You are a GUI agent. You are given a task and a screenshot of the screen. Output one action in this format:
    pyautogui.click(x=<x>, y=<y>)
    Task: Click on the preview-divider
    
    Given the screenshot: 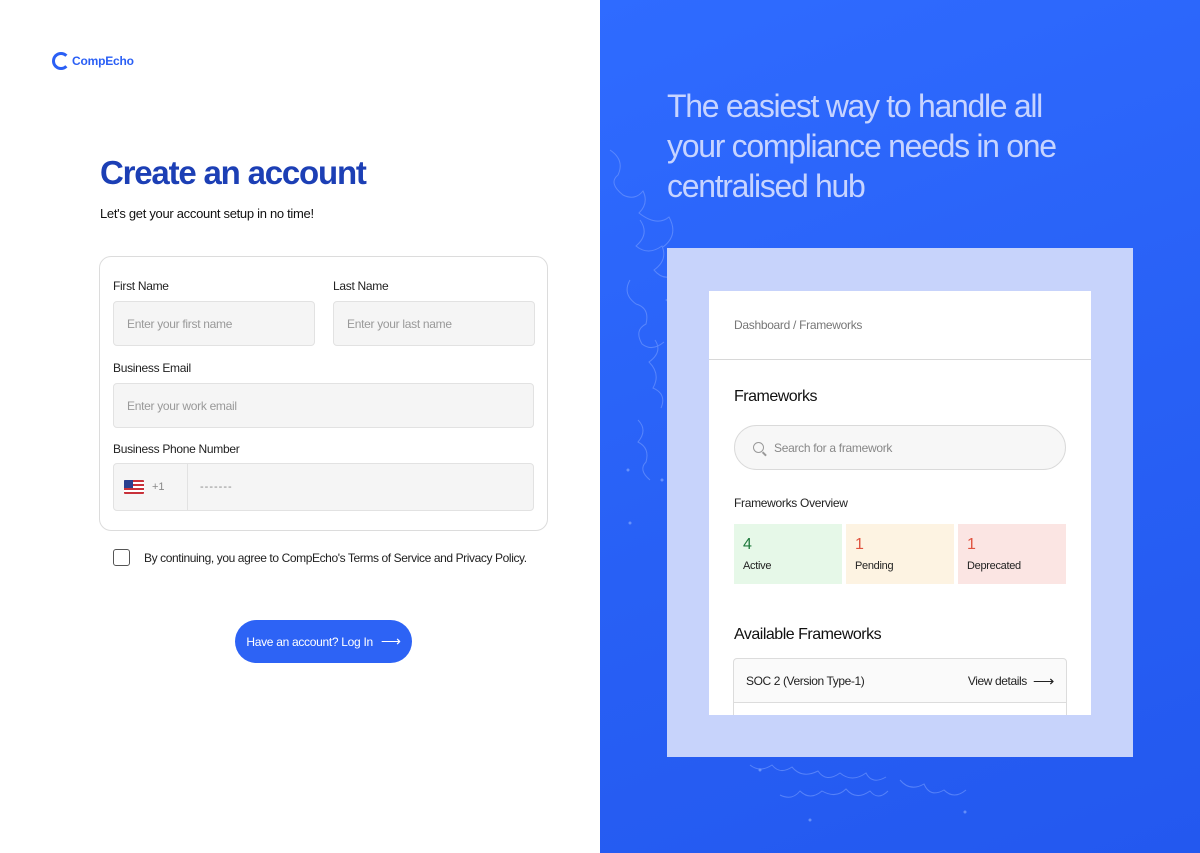 What is the action you would take?
    pyautogui.click(x=900, y=359)
    